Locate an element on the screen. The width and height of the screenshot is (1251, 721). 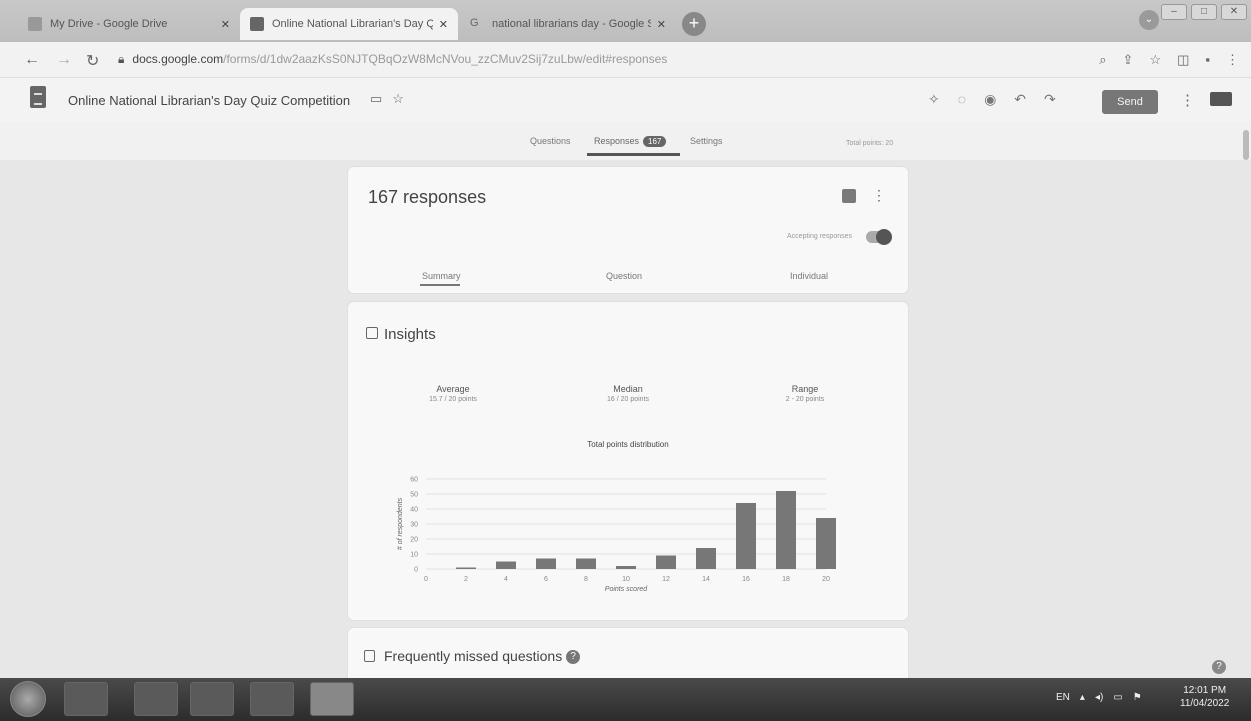
volume-icon: ◂) is located at coordinates (1099, 697).